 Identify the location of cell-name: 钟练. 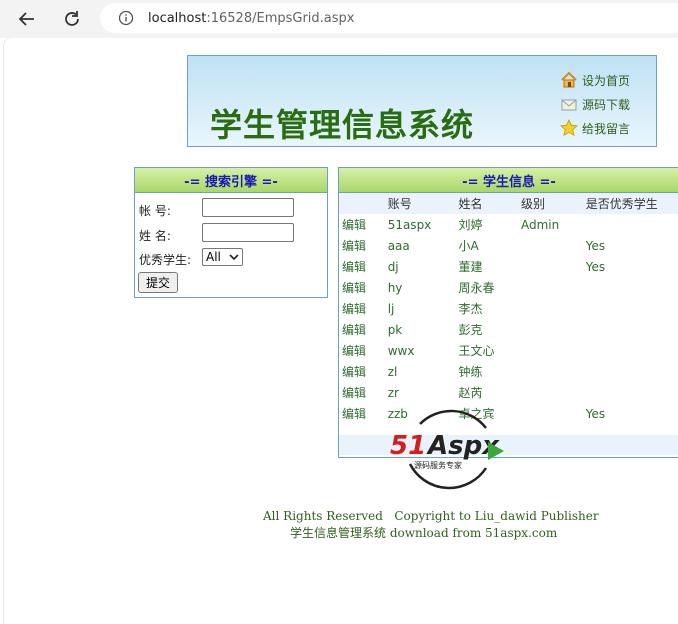
(470, 372).